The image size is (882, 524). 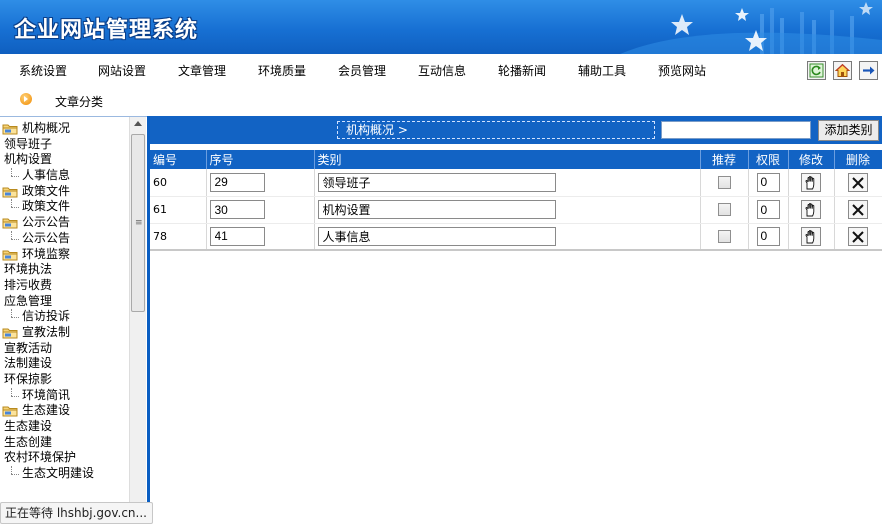 I want to click on tree-item-leaf: 机构设置, so click(x=64, y=160).